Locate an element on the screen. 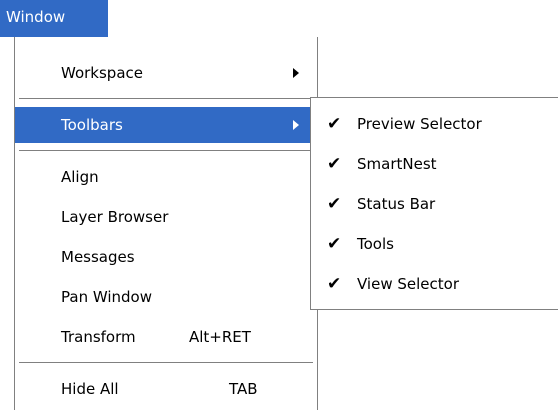  submenu-item-label: Preview Selector is located at coordinates (419, 124).